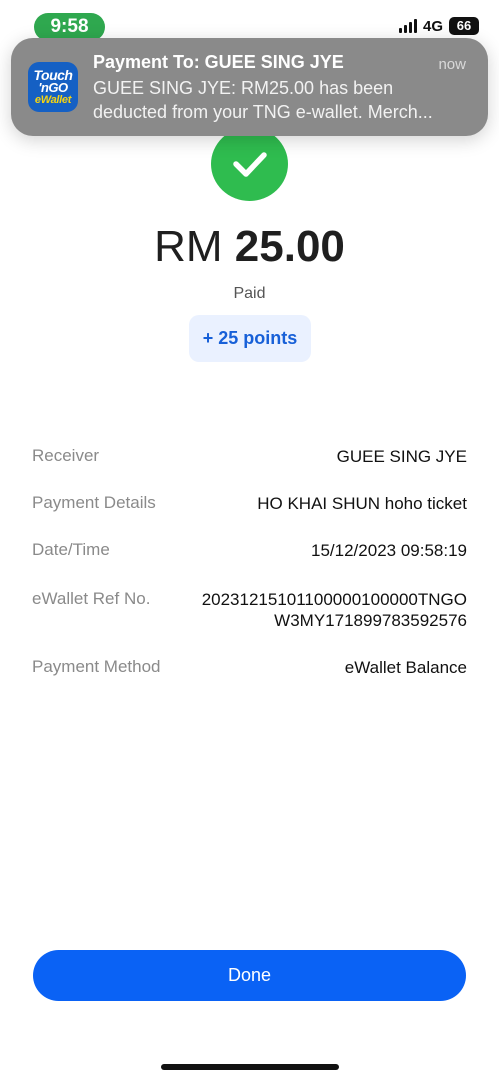 This screenshot has height=1080, width=499. What do you see at coordinates (334, 599) in the screenshot?
I see `ref-no-line-1: 20231215101100000100000TNGO` at bounding box center [334, 599].